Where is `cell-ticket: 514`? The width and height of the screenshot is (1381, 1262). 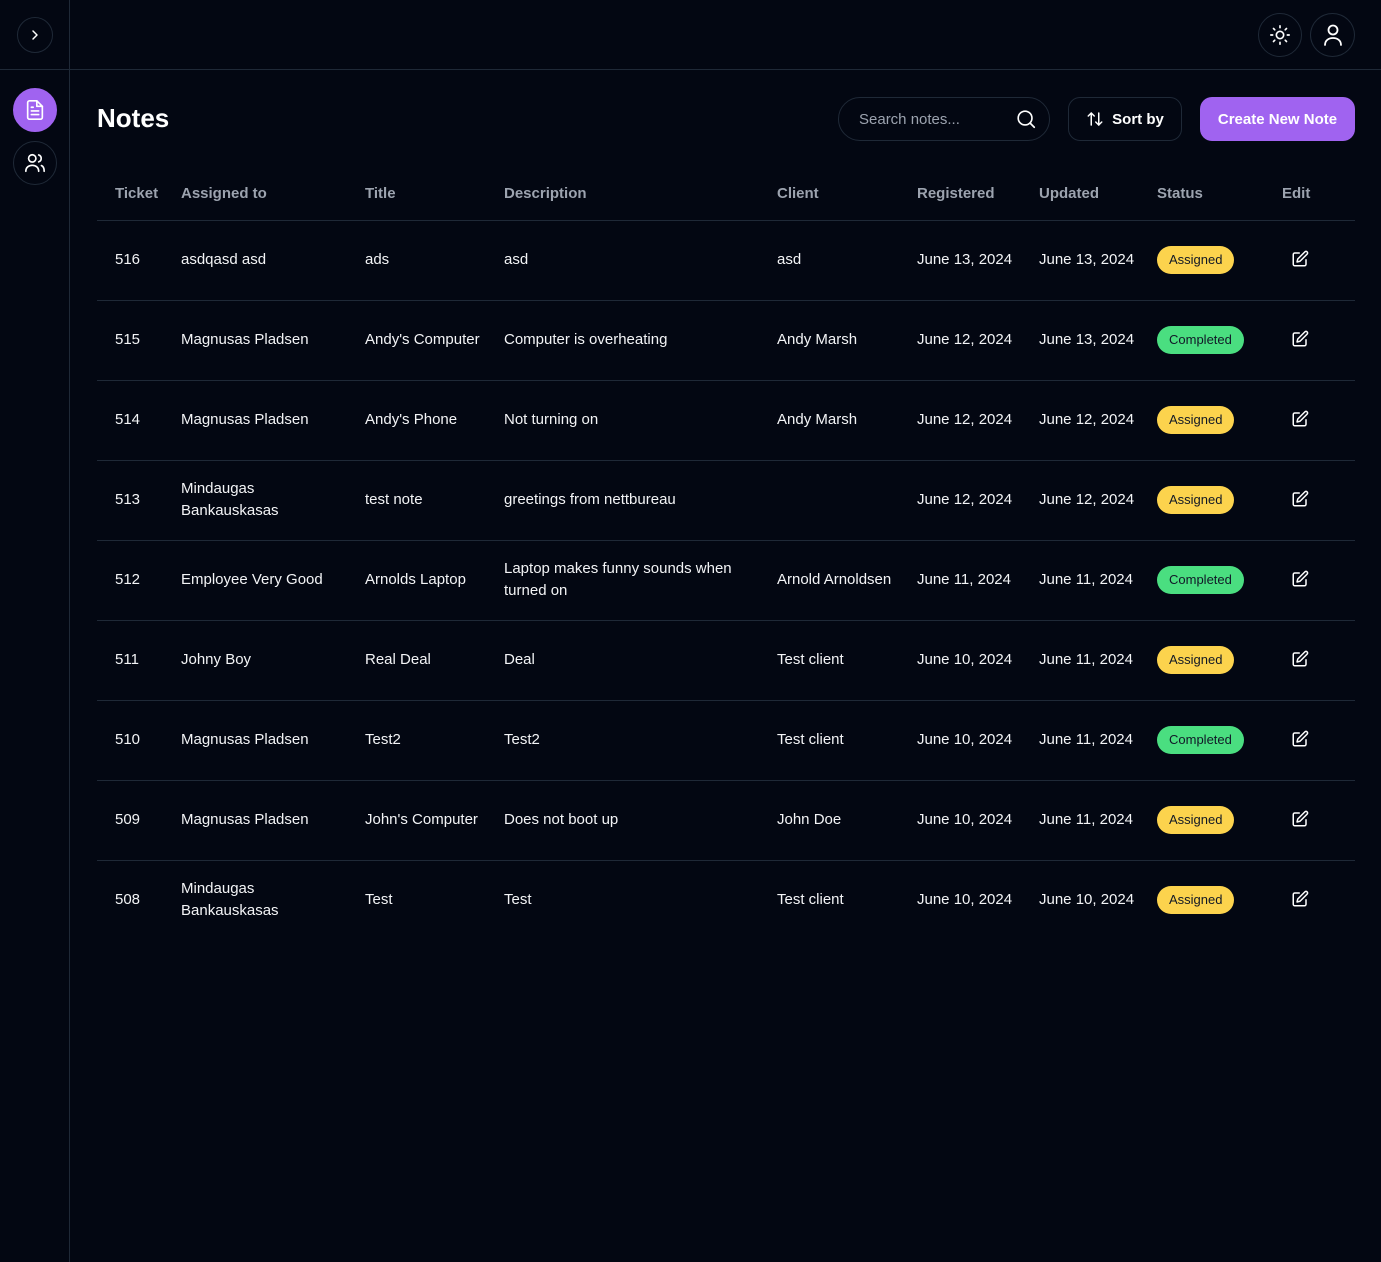
cell-ticket: 514 is located at coordinates (135, 420).